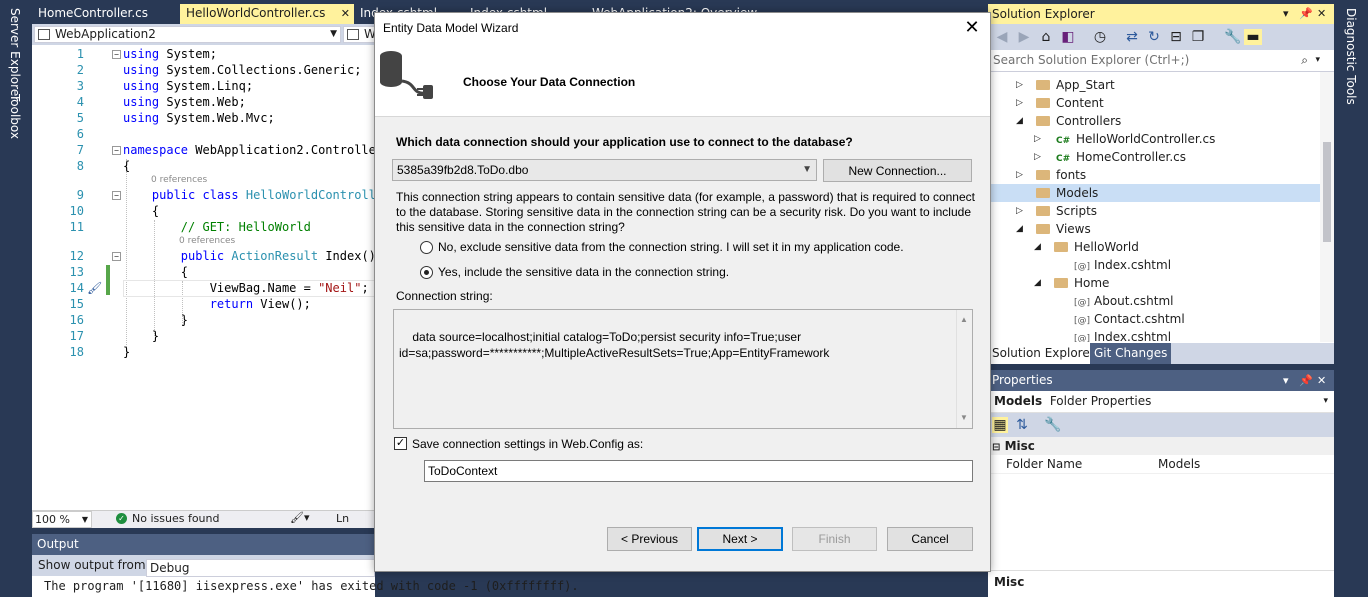 The height and width of the screenshot is (597, 1368). What do you see at coordinates (80, 70) in the screenshot?
I see `line-number: 2` at bounding box center [80, 70].